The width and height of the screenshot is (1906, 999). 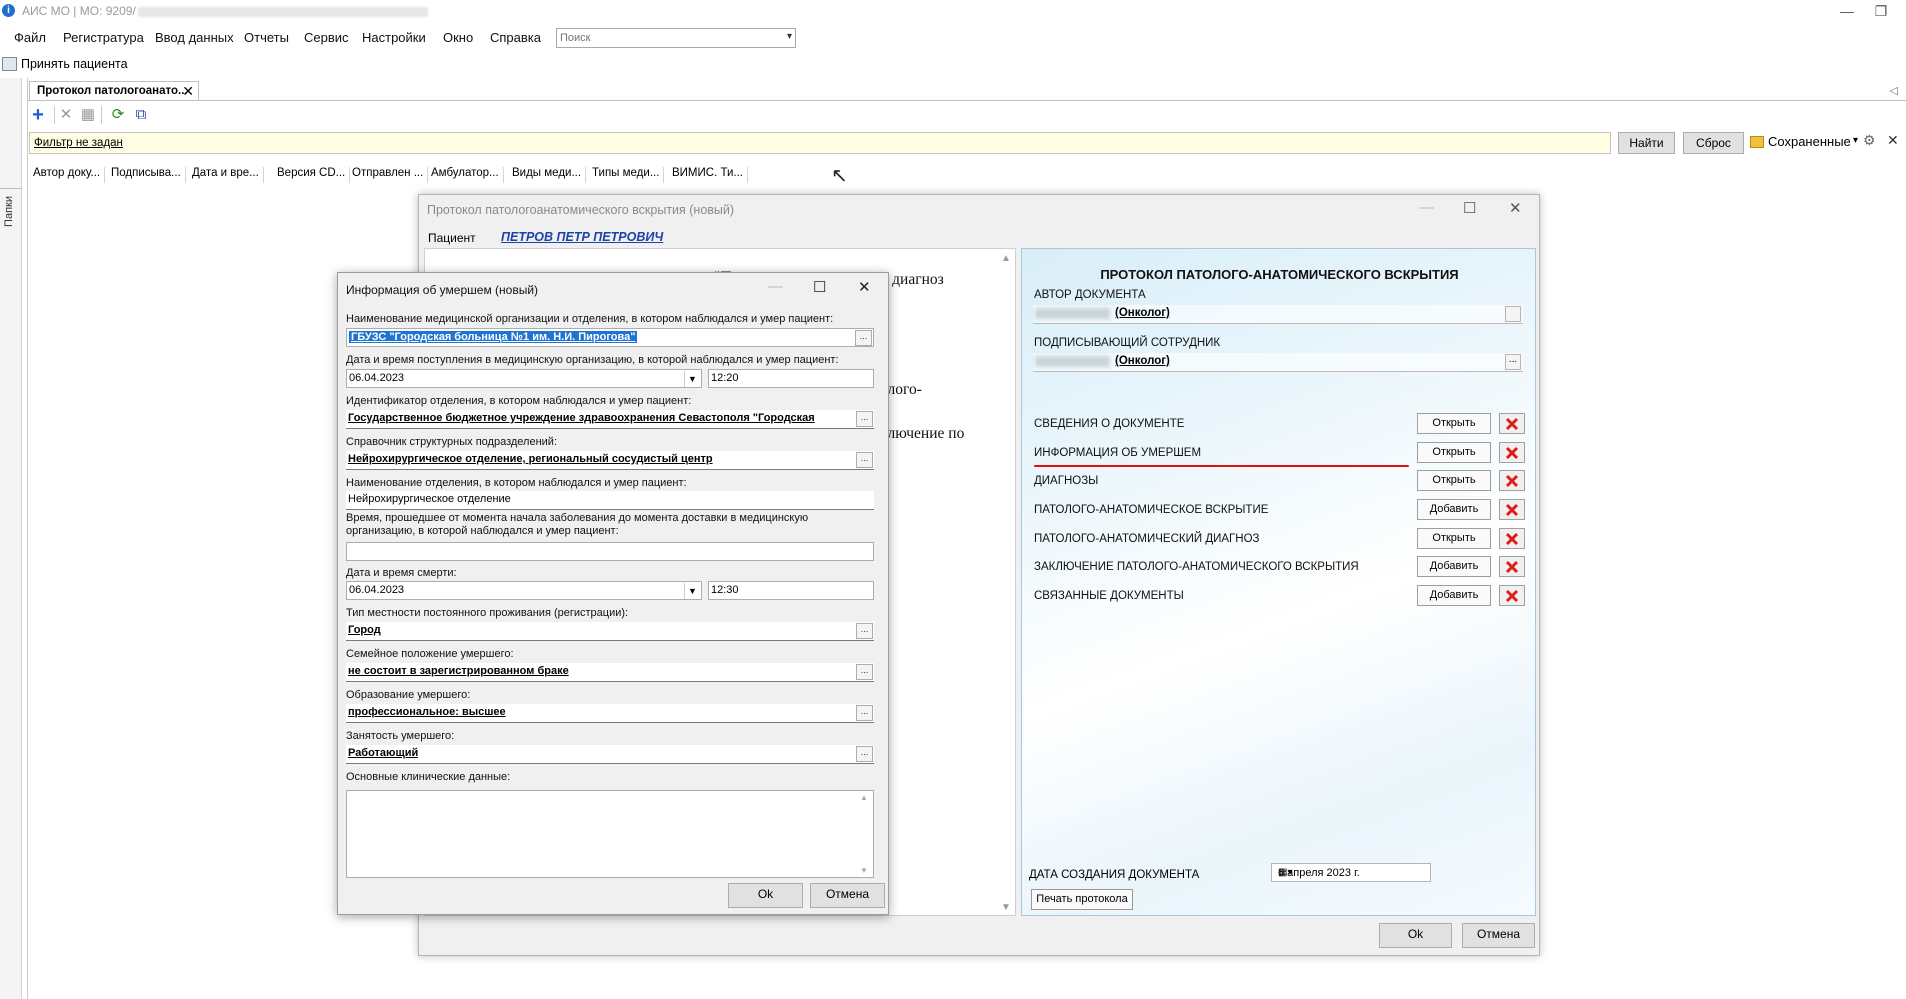 I want to click on creation-date-picker: 6 апреля 2023 г. ▦▾, so click(x=1351, y=872).